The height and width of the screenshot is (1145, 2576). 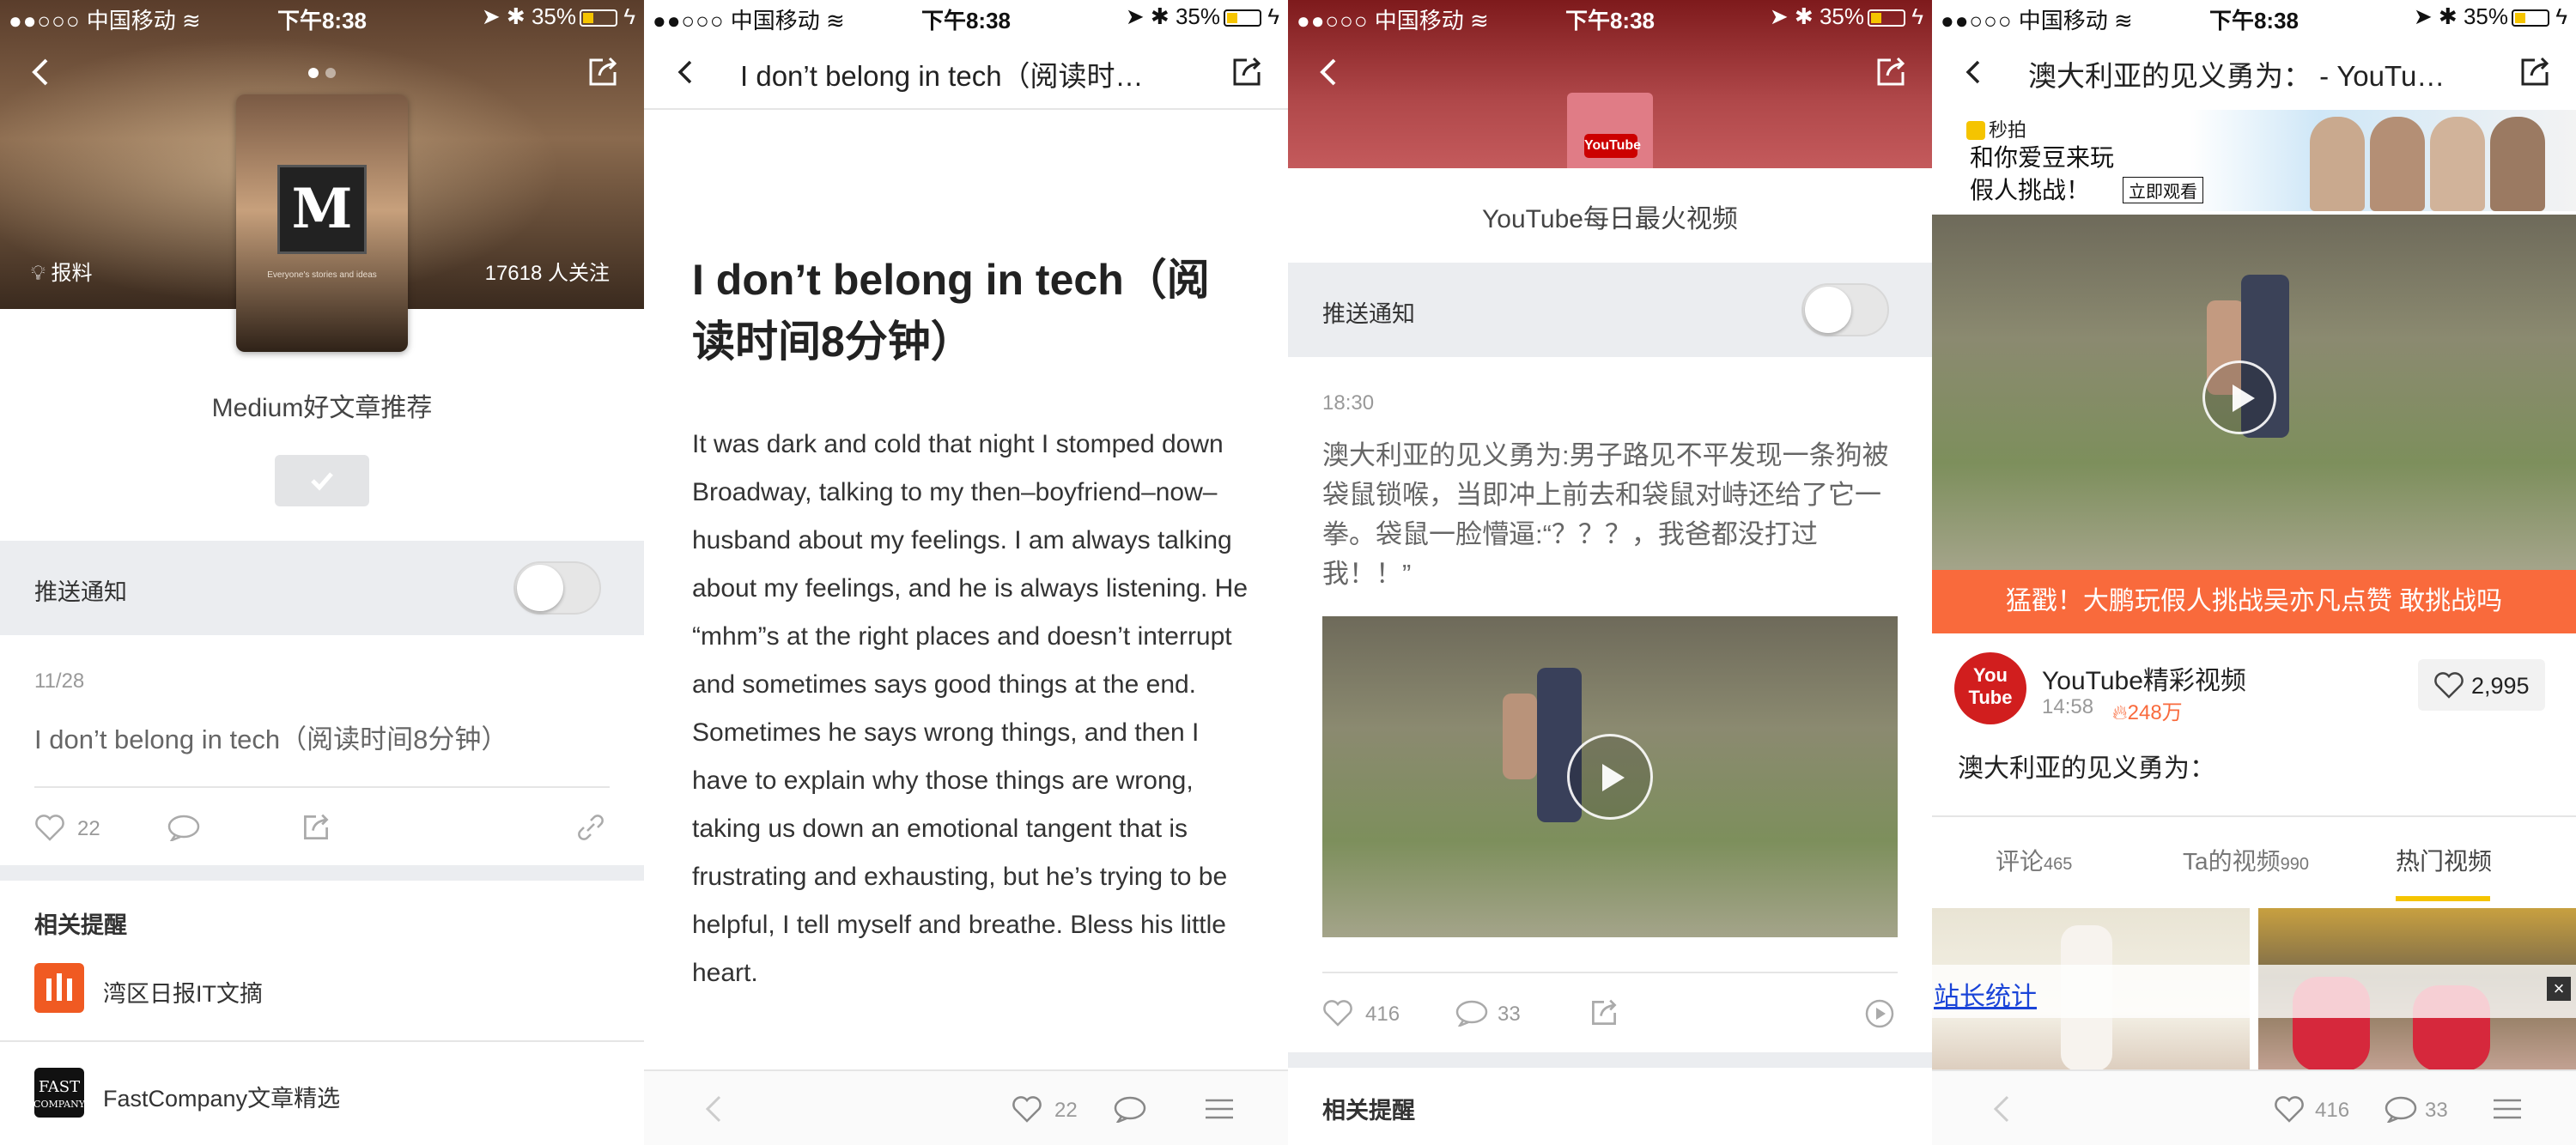 What do you see at coordinates (59, 988) in the screenshot?
I see `wanqu-icon` at bounding box center [59, 988].